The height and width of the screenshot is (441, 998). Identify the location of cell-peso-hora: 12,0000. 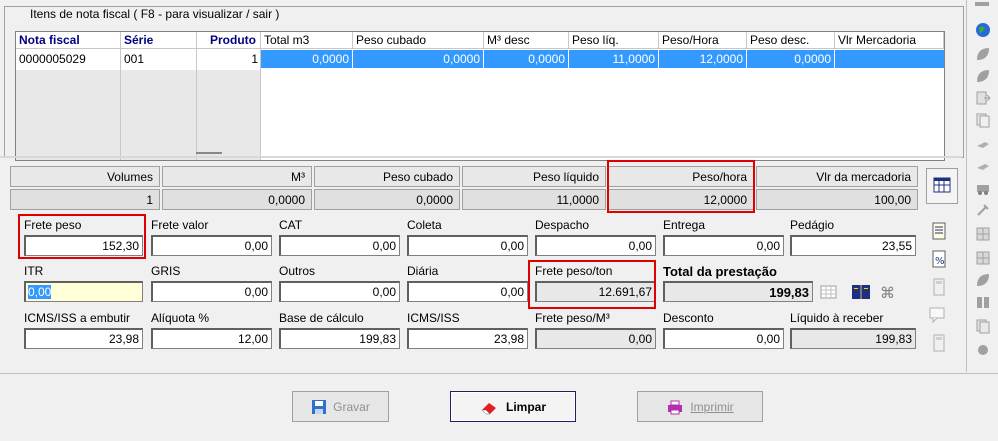
(703, 59).